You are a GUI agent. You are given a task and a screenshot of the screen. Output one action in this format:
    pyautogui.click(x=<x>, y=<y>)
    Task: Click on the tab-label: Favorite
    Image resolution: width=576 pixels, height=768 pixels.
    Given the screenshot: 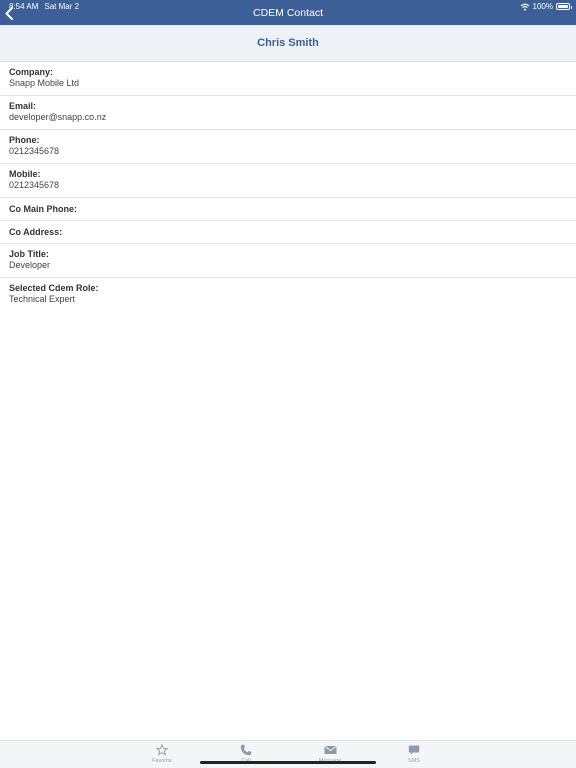 What is the action you would take?
    pyautogui.click(x=162, y=761)
    